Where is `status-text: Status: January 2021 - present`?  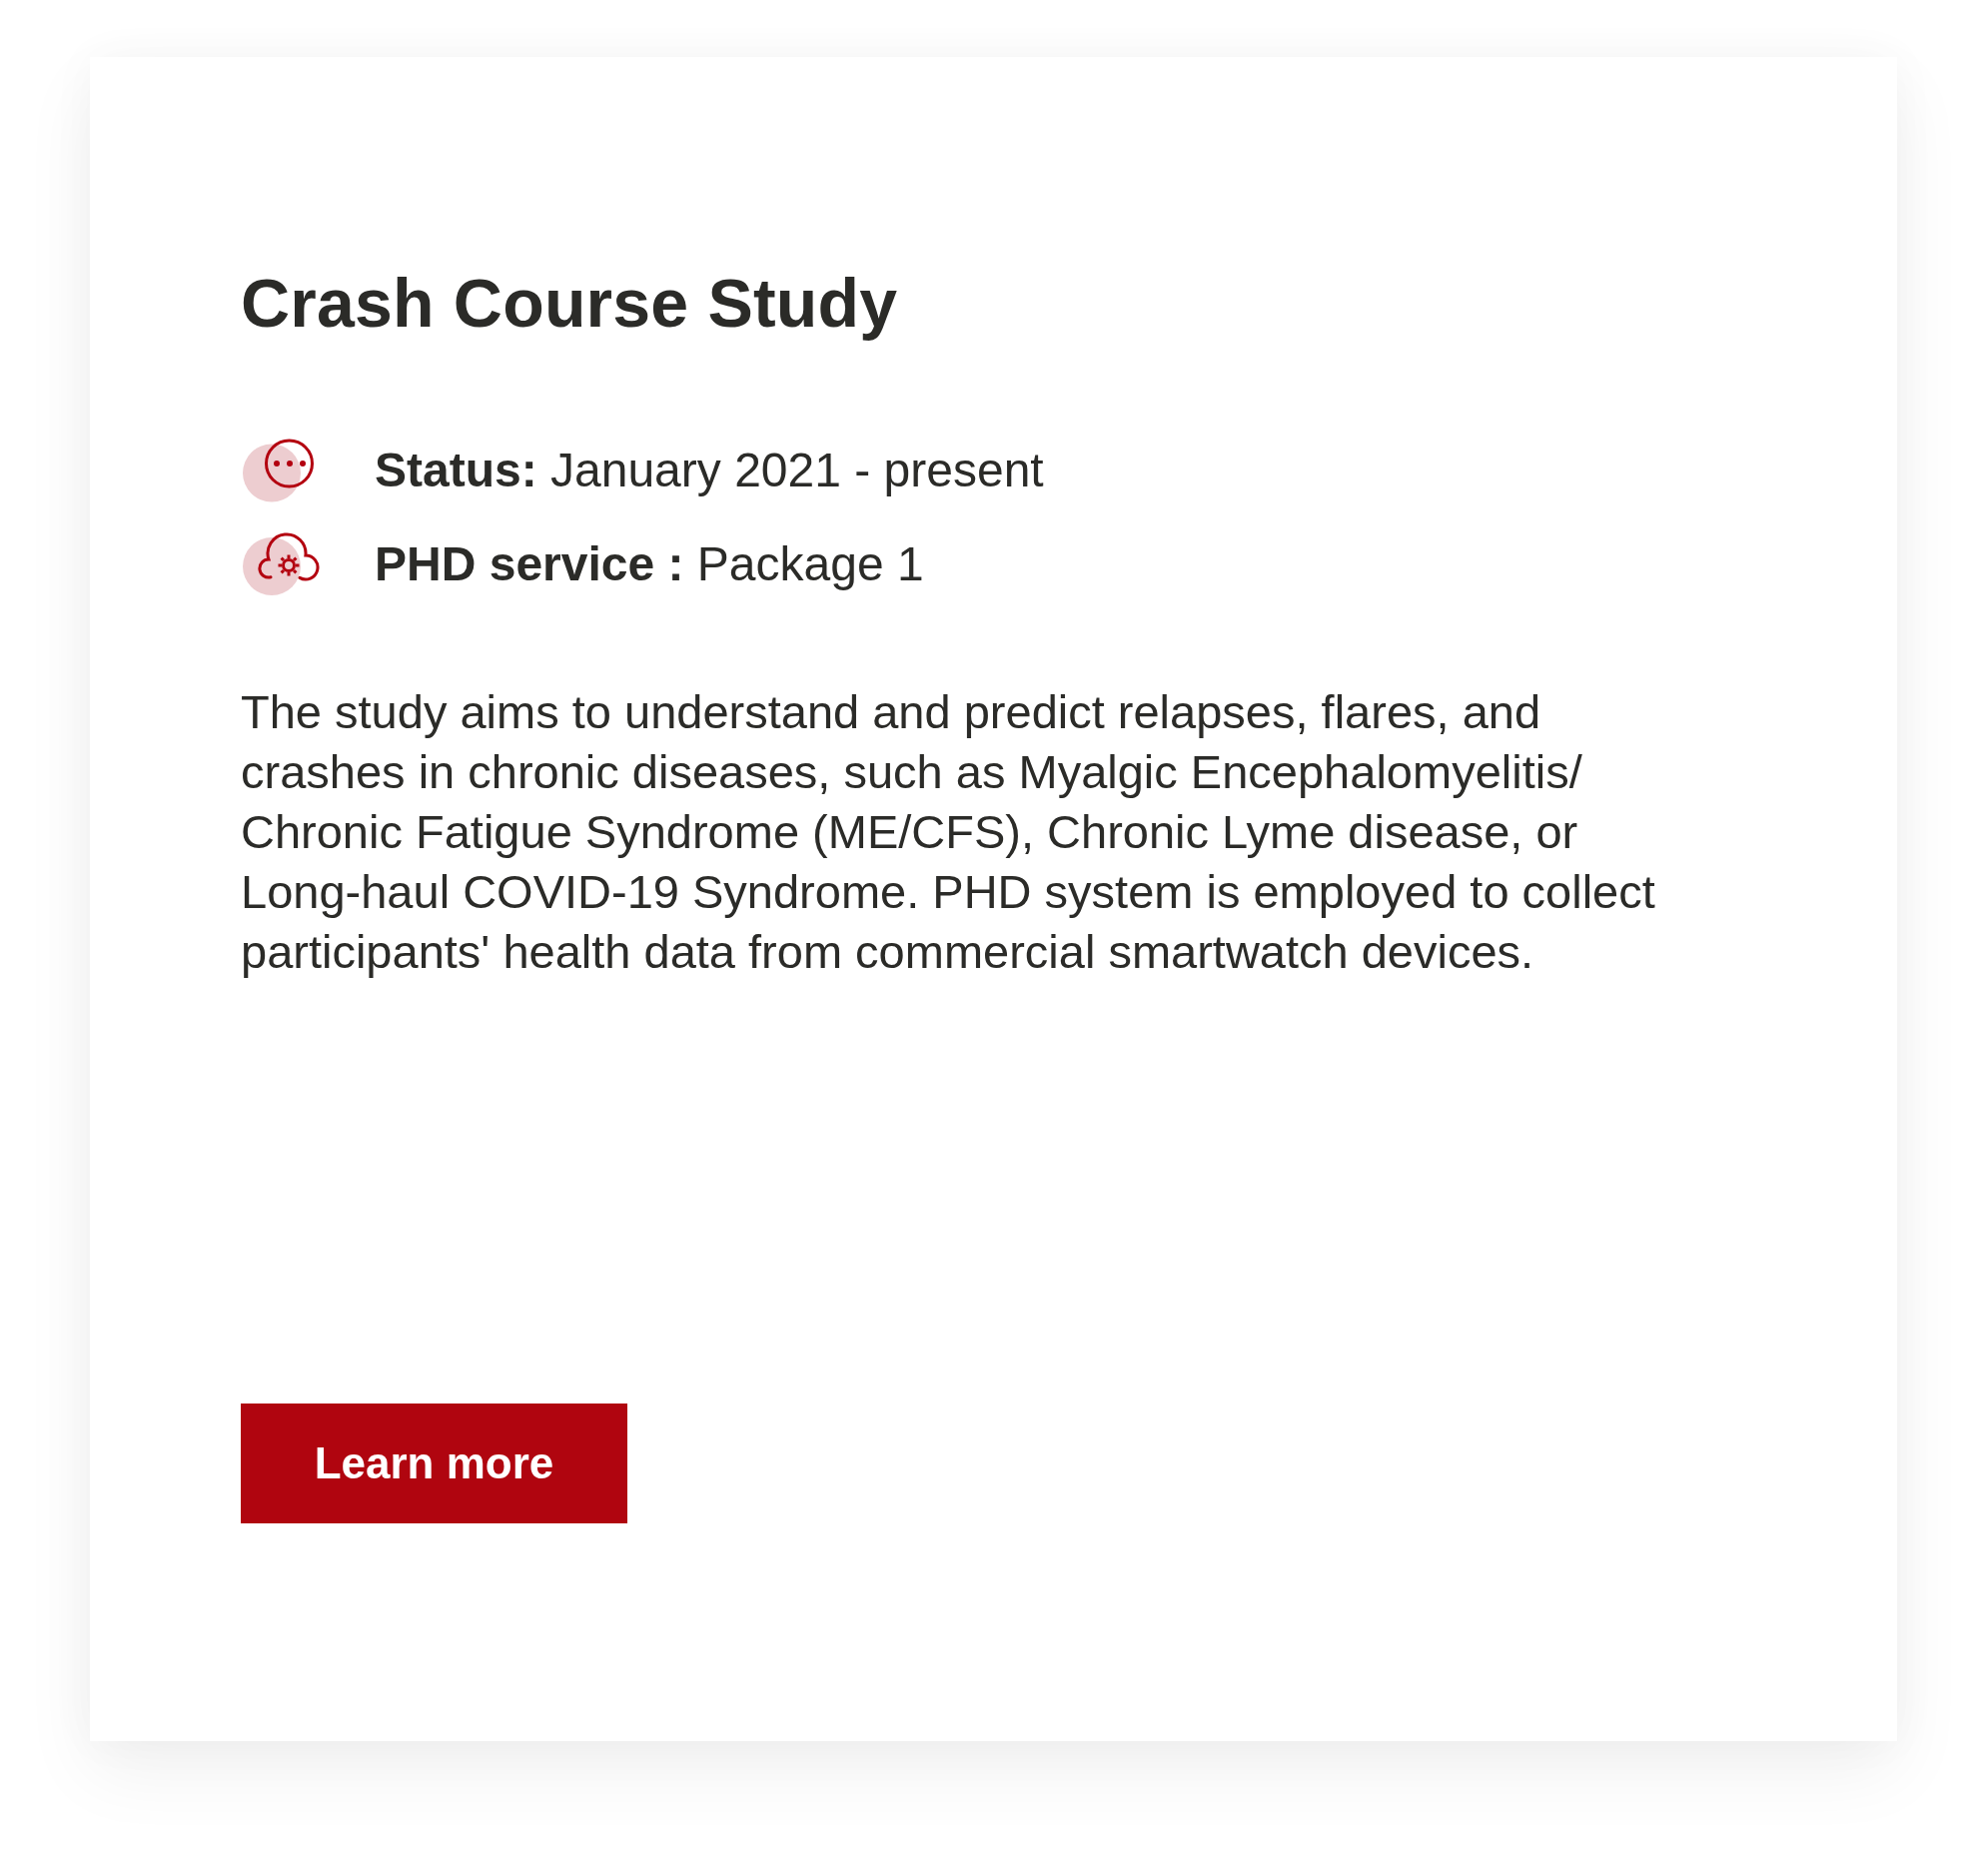
status-text: Status: January 2021 - present is located at coordinates (710, 470).